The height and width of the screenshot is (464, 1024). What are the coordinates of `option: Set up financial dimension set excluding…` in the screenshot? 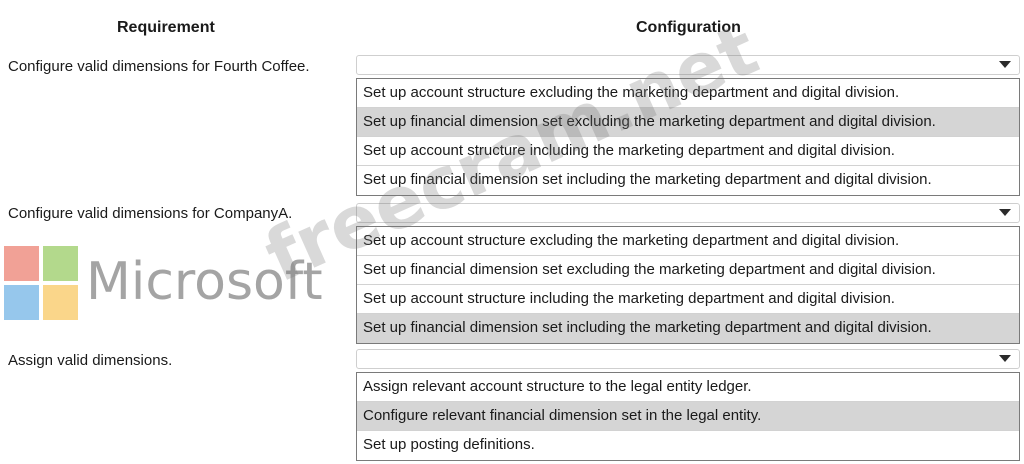 It's located at (688, 270).